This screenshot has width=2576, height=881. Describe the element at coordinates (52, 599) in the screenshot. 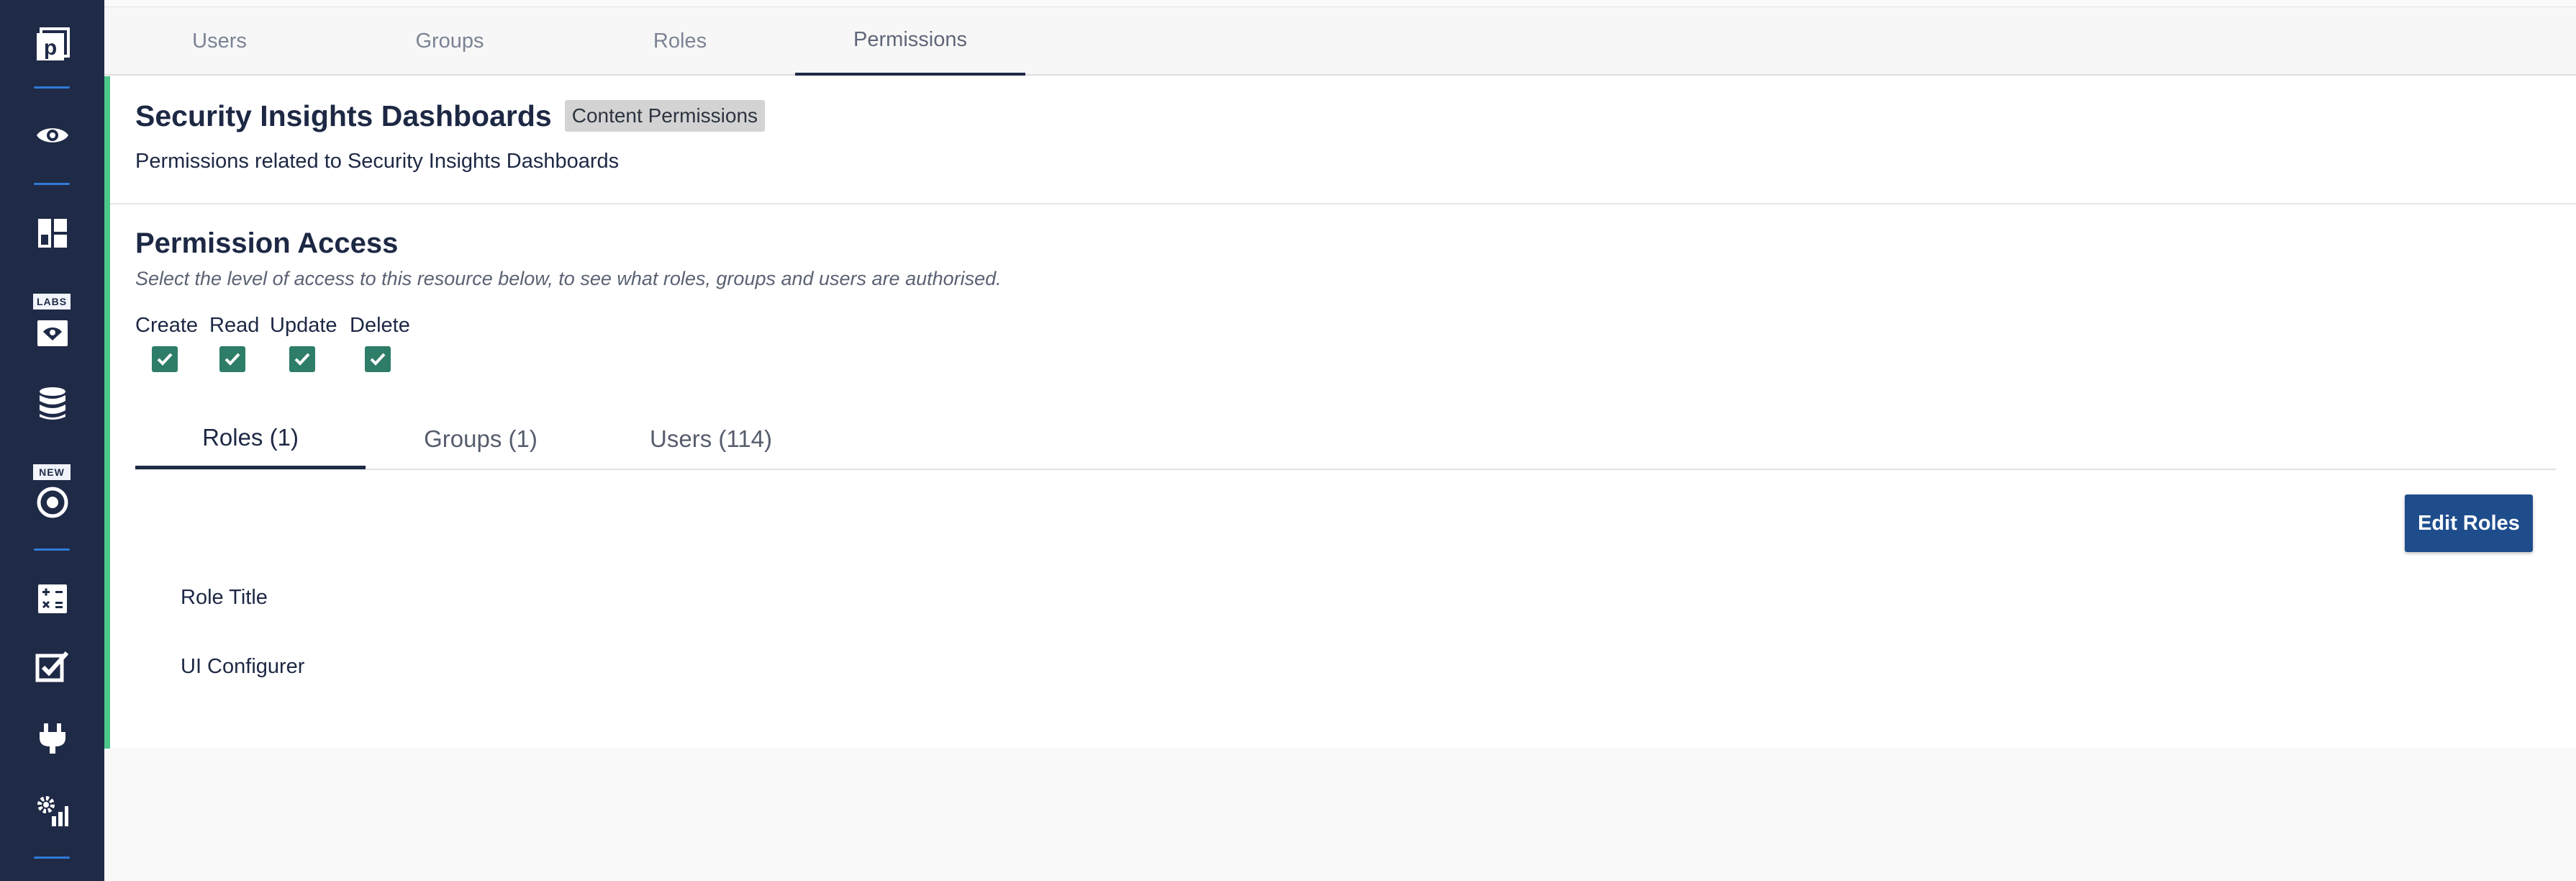

I see `calculator-icon` at that location.